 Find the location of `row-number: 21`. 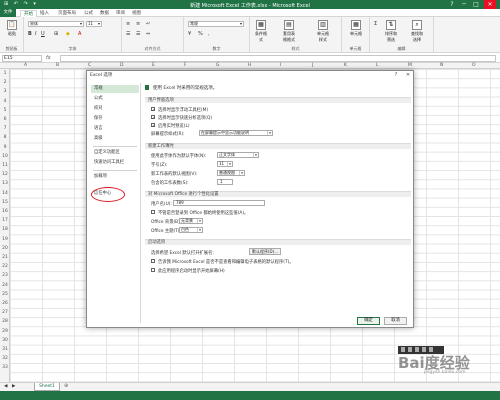

row-number: 21 is located at coordinates (5, 257).